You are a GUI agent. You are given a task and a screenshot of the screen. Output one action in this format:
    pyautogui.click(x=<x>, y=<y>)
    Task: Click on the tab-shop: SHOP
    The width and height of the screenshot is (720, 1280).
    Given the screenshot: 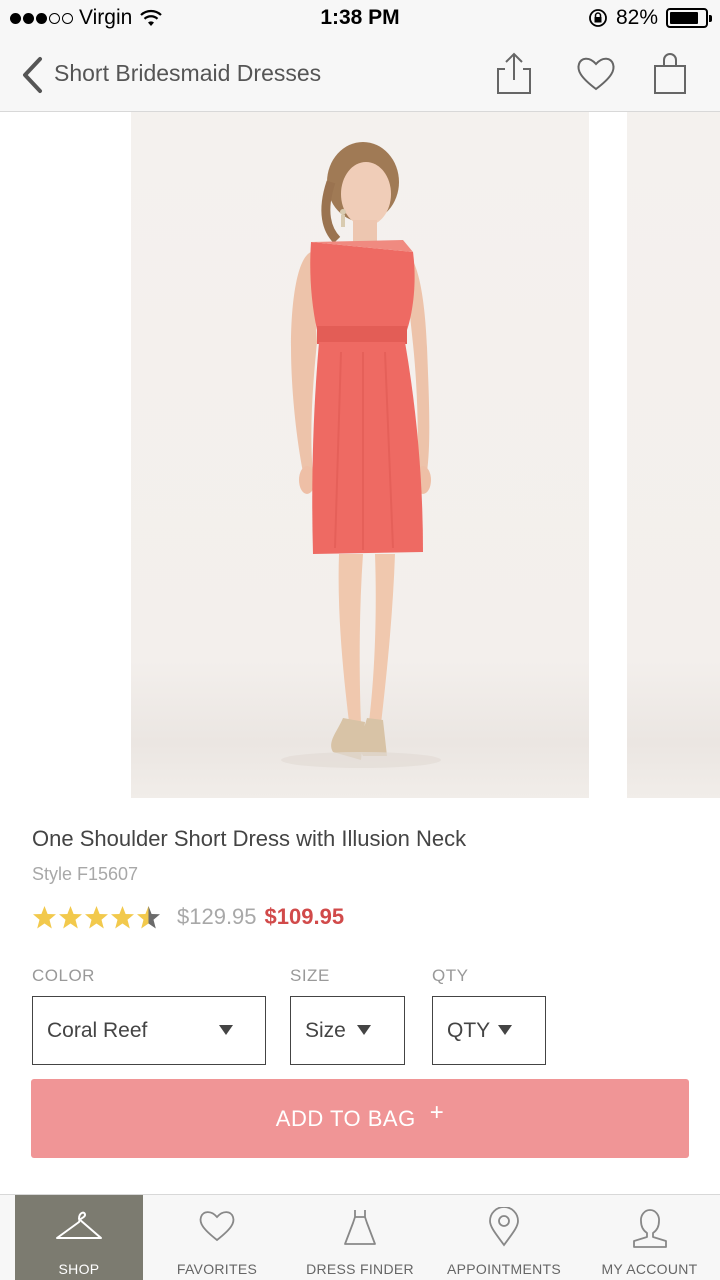 What is the action you would take?
    pyautogui.click(x=79, y=1237)
    